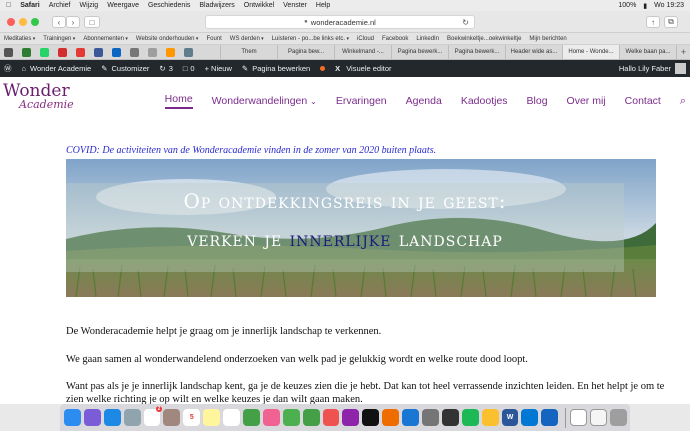 Image resolution: width=690 pixels, height=431 pixels. Describe the element at coordinates (395, 39) in the screenshot. I see `favorite-facebook: Facebook` at that location.